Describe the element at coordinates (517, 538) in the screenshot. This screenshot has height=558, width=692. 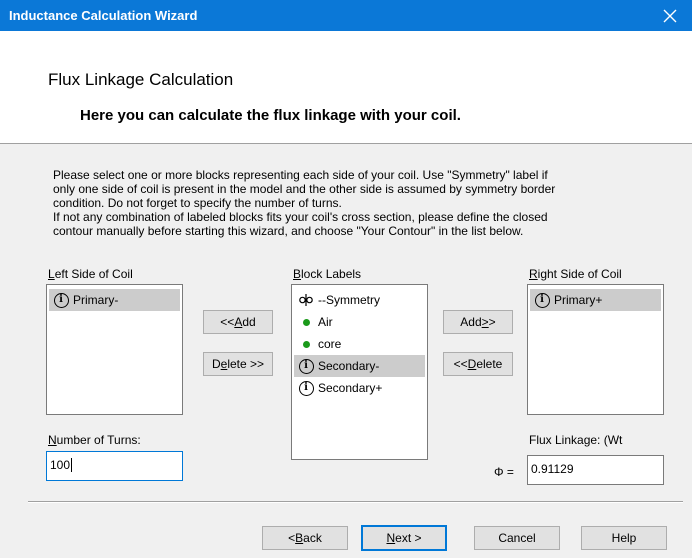
I see `cancel-button: Cancel` at that location.